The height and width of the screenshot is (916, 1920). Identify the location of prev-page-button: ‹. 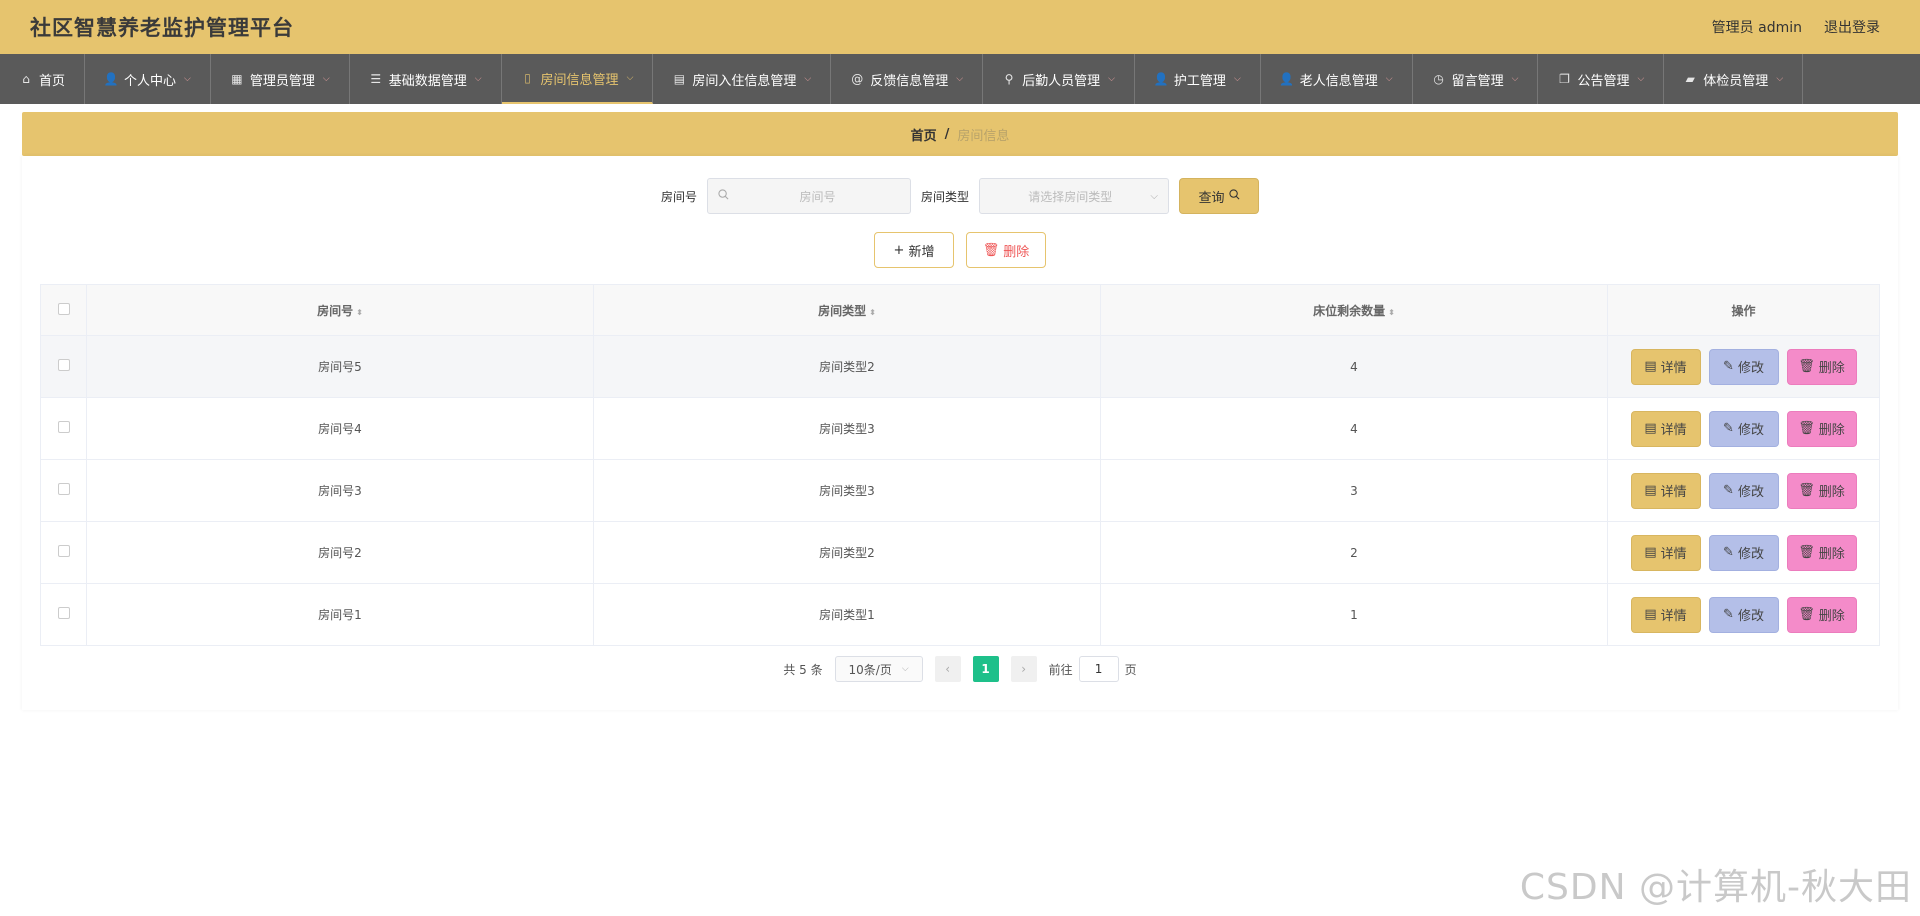
(947, 669).